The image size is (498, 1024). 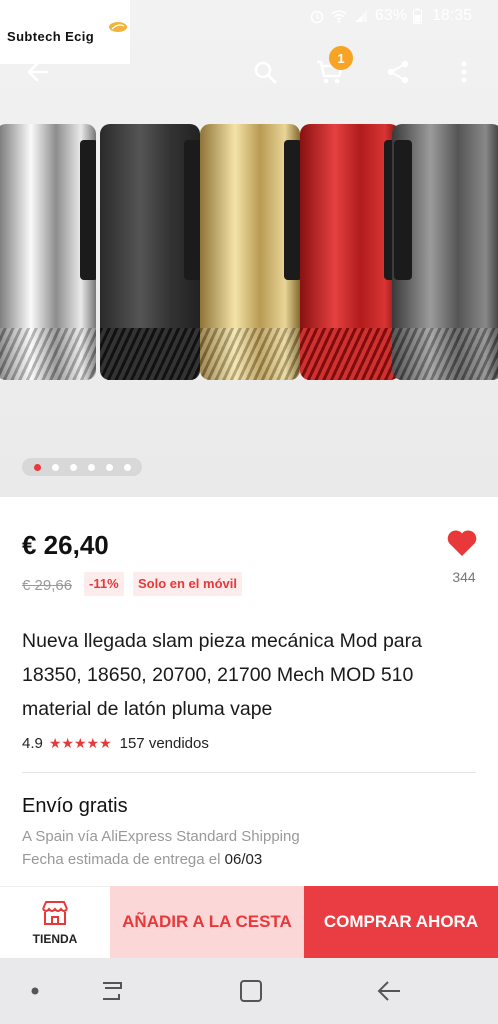 What do you see at coordinates (243, 859) in the screenshot?
I see `delivery-date: 06/03` at bounding box center [243, 859].